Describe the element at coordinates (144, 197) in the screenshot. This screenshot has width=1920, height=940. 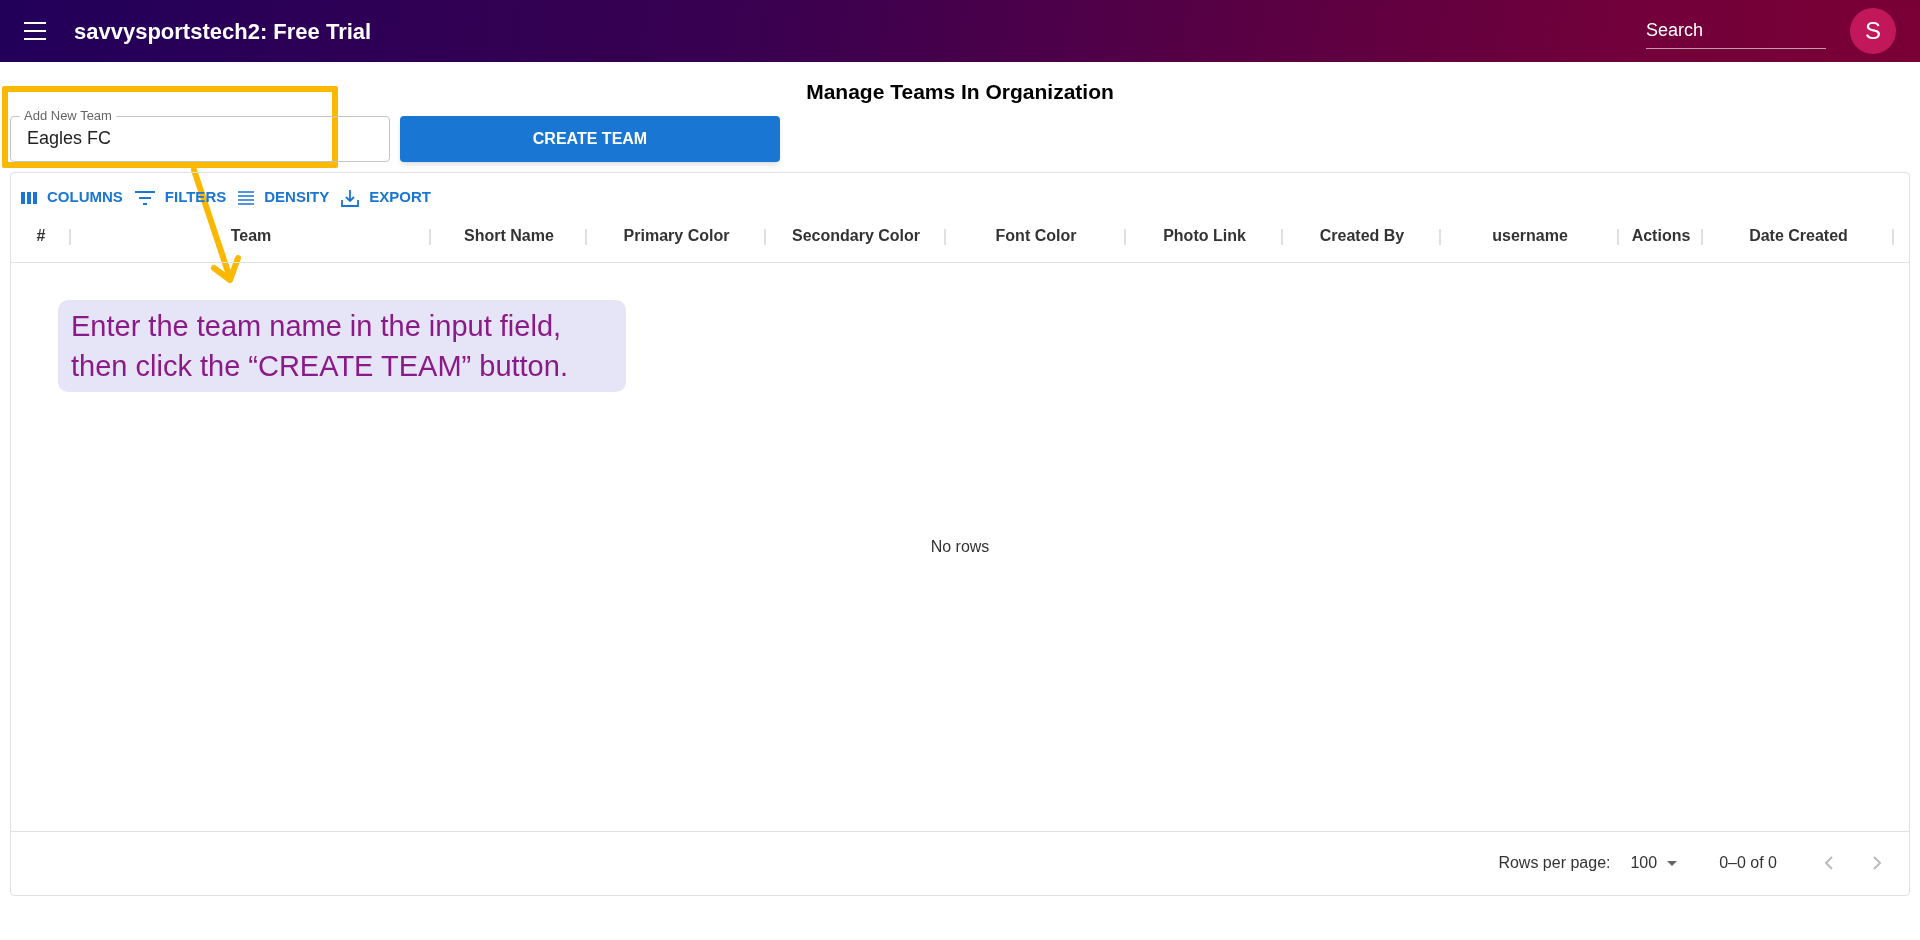
I see `filter-icon` at that location.